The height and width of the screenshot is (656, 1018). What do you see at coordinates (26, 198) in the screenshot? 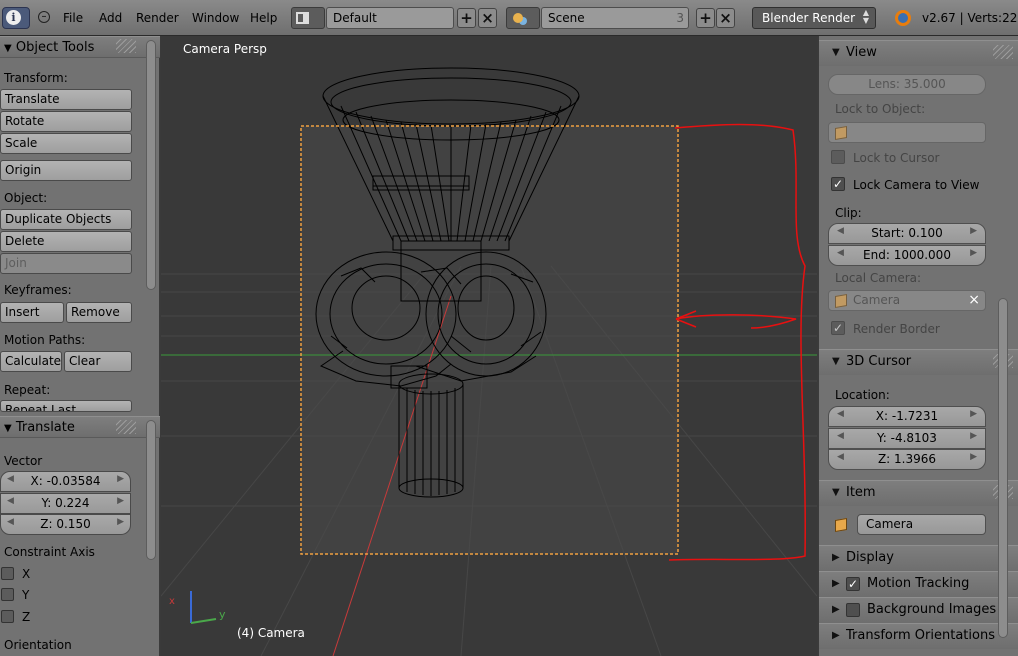
I see `object-label: Object:` at bounding box center [26, 198].